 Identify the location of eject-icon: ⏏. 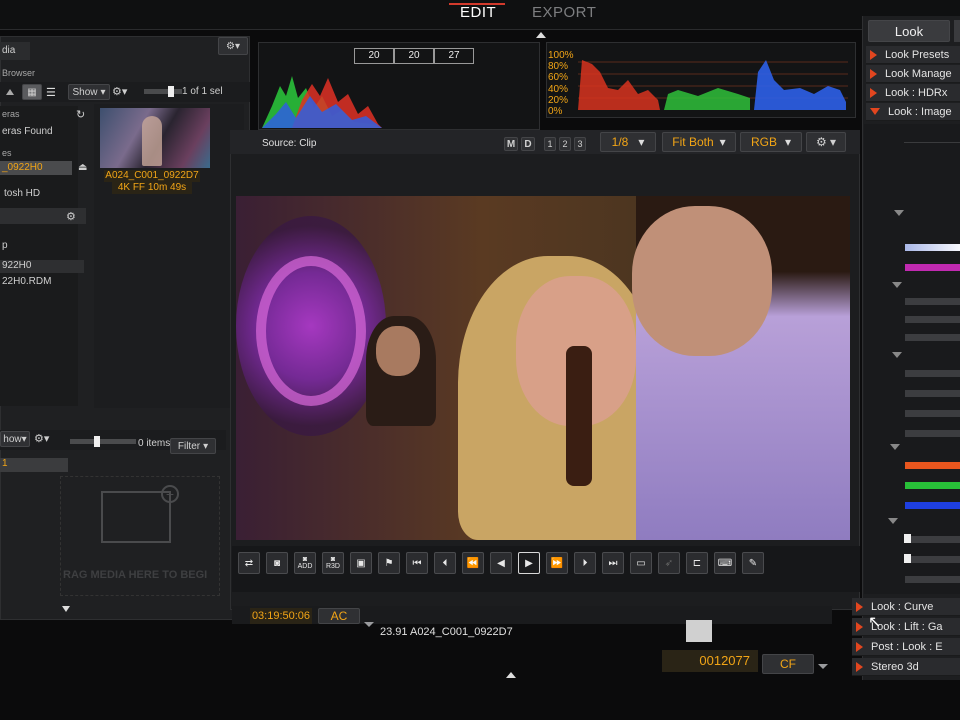
(82, 167).